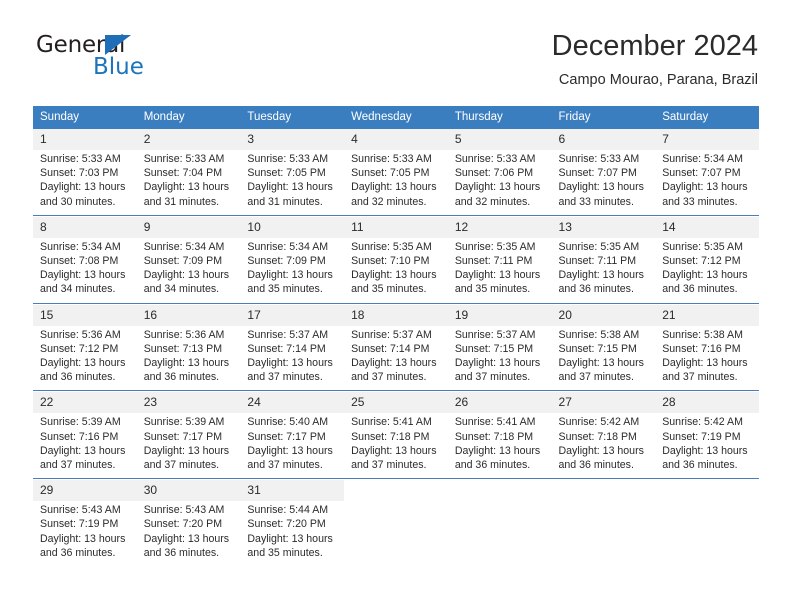  Describe the element at coordinates (396, 227) in the screenshot. I see `day-number: 11` at that location.